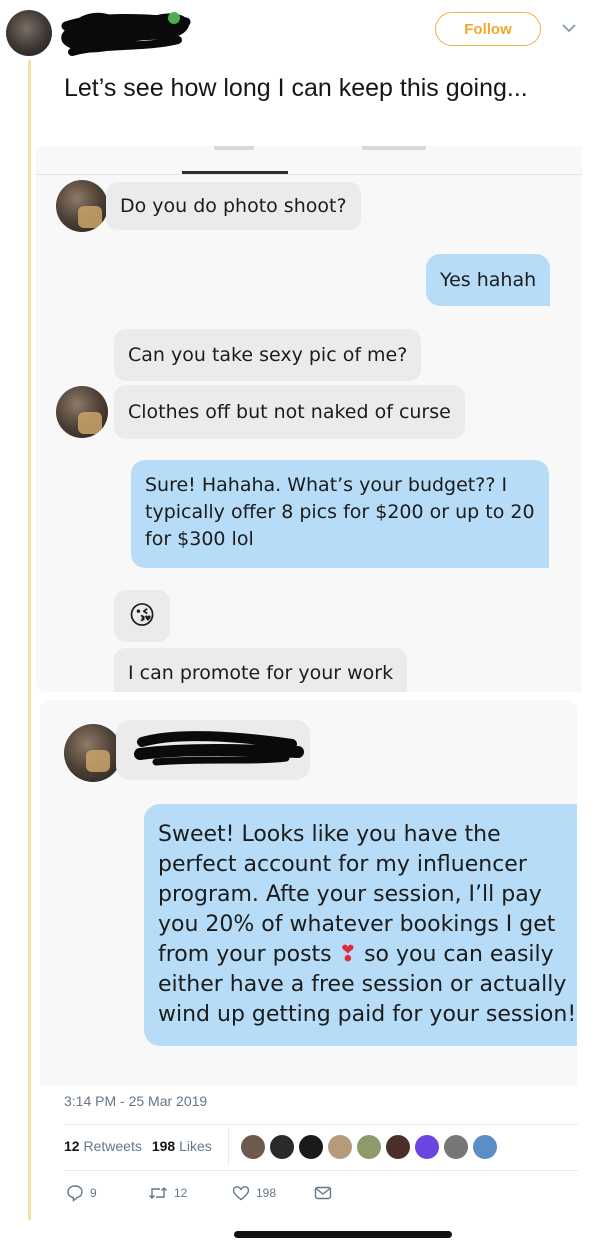 The height and width of the screenshot is (1254, 599). I want to click on reply-count: 9, so click(93, 1193).